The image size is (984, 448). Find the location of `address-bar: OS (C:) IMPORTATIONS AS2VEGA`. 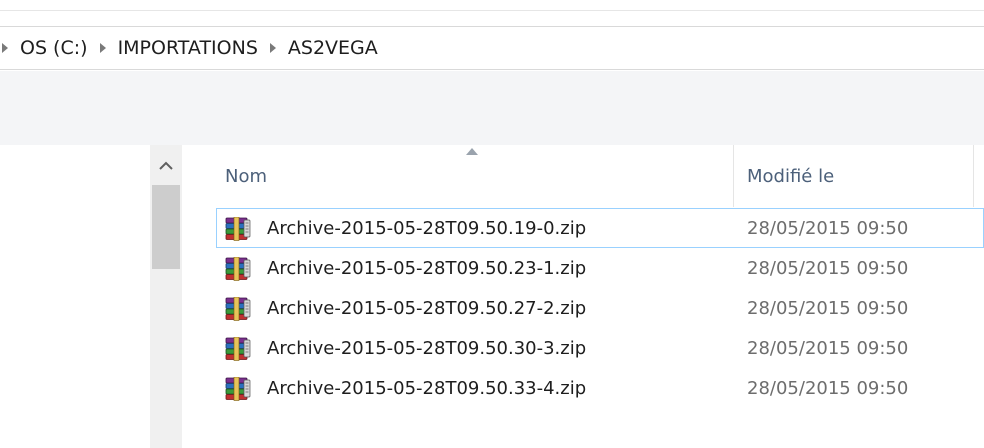

address-bar: OS (C:) IMPORTATIONS AS2VEGA is located at coordinates (492, 48).